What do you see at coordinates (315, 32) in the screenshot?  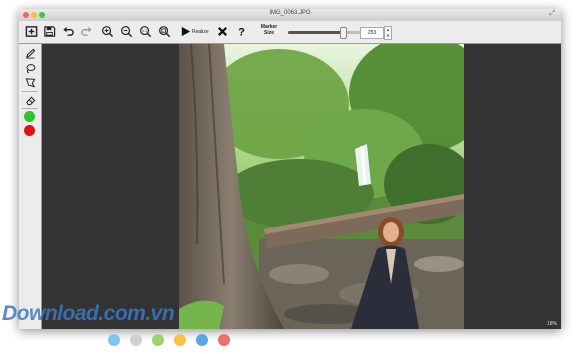 I see `slider-fill` at bounding box center [315, 32].